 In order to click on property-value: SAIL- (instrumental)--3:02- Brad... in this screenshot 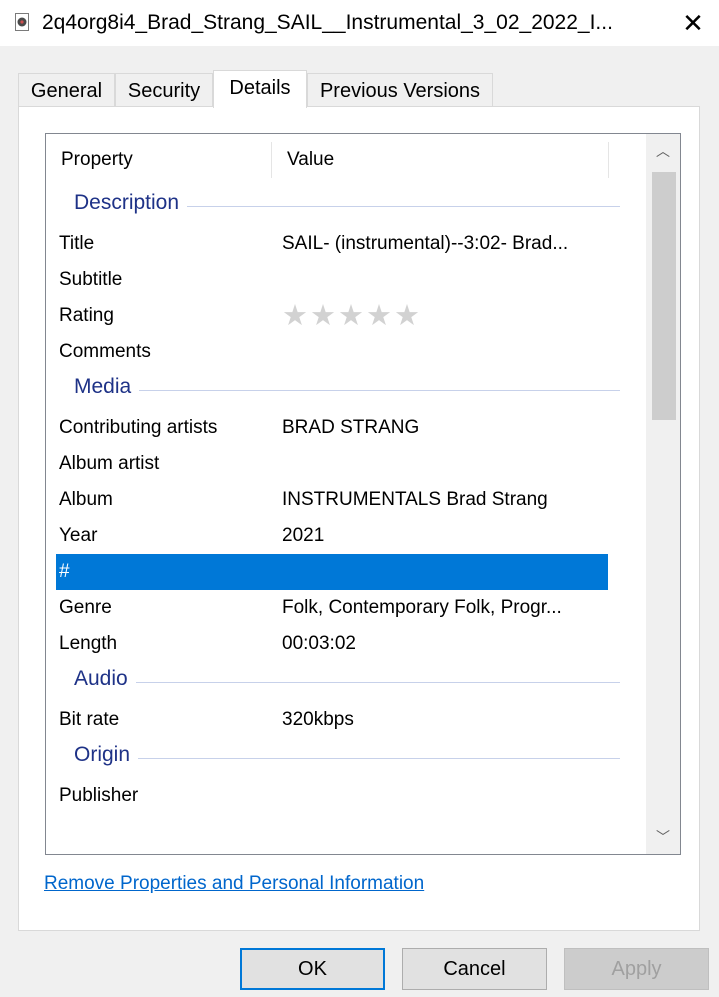, I will do `click(425, 243)`.